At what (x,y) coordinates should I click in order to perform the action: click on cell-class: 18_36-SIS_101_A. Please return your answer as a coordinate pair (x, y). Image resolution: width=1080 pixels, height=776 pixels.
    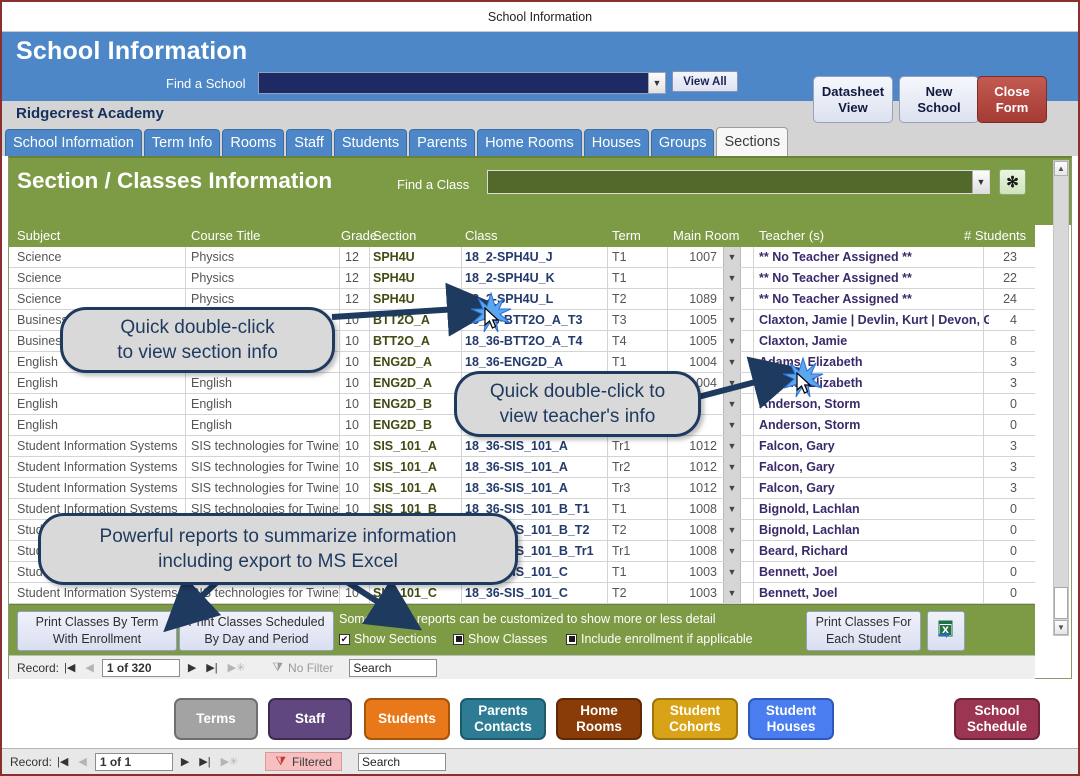
    Looking at the image, I should click on (535, 488).